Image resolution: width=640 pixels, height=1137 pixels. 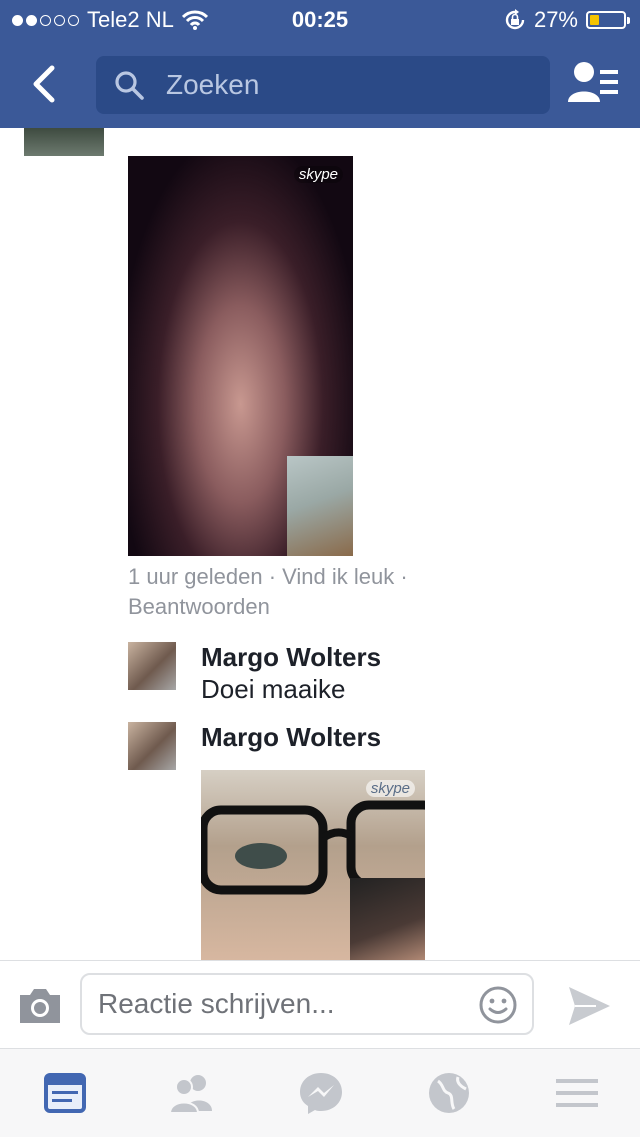 What do you see at coordinates (273, 689) in the screenshot?
I see `comment-text: Doei maaike` at bounding box center [273, 689].